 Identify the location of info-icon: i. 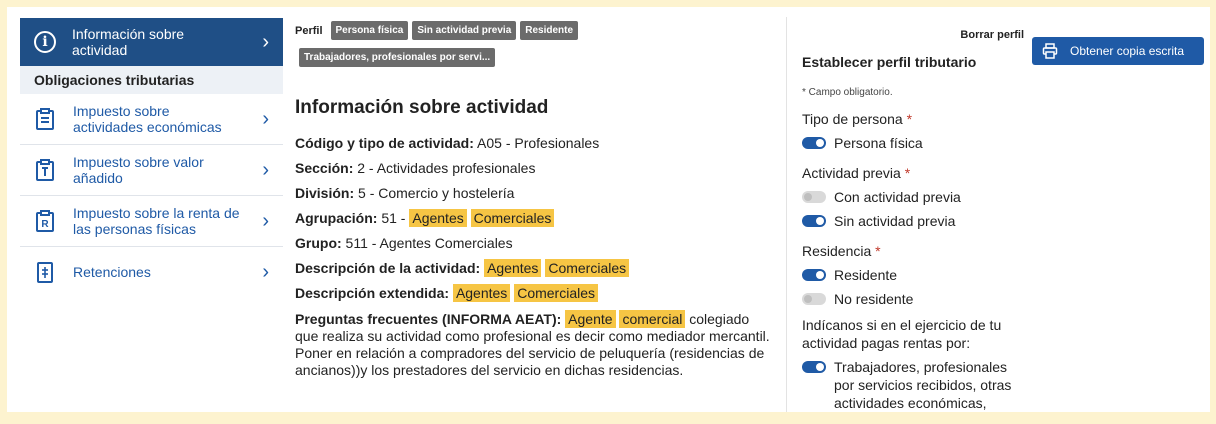
(45, 42).